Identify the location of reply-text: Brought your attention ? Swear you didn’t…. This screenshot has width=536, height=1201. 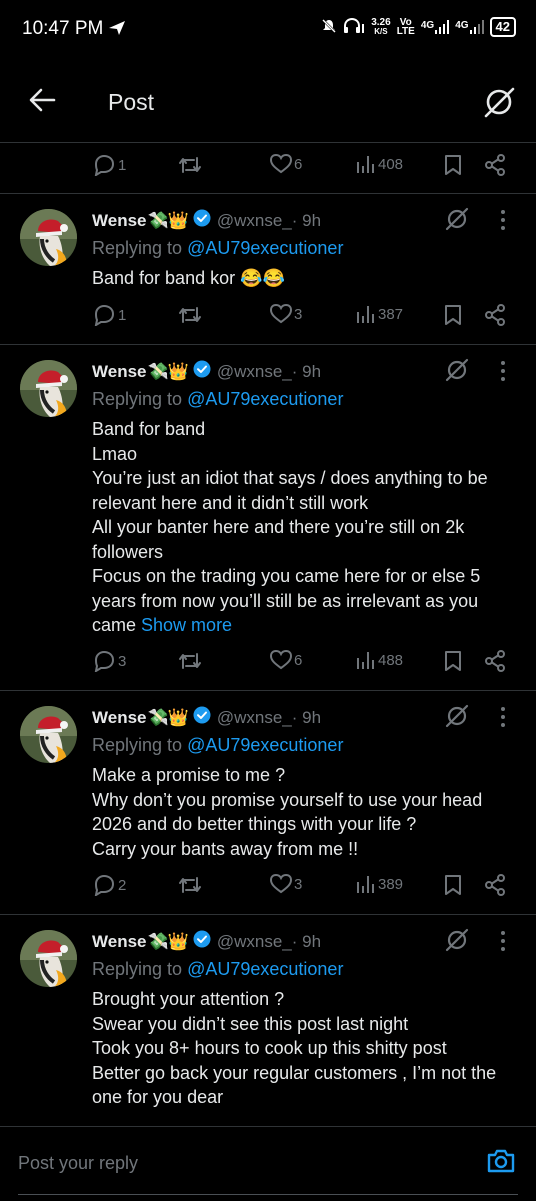
(302, 1048).